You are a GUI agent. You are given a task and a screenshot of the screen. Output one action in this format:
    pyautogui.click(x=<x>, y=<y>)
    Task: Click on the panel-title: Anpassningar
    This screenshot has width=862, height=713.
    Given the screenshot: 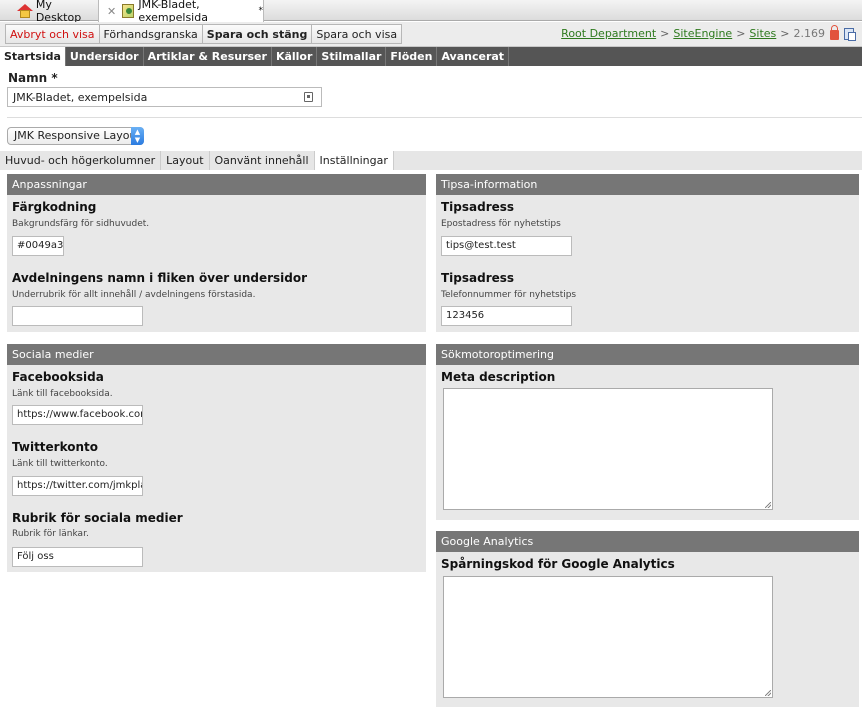 What is the action you would take?
    pyautogui.click(x=216, y=184)
    